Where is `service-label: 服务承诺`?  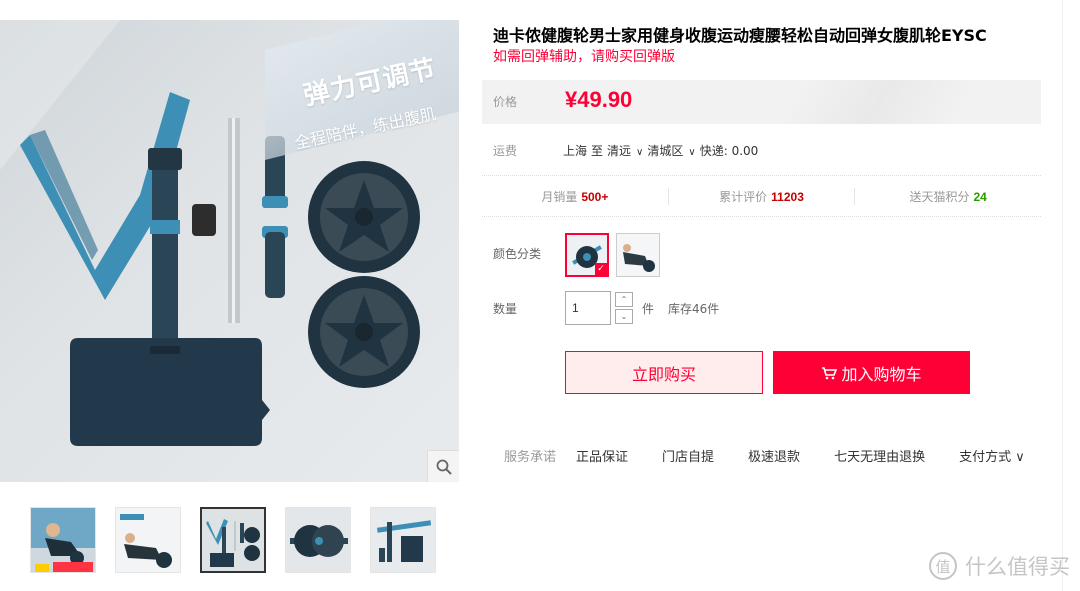
service-label: 服务承诺 is located at coordinates (530, 457).